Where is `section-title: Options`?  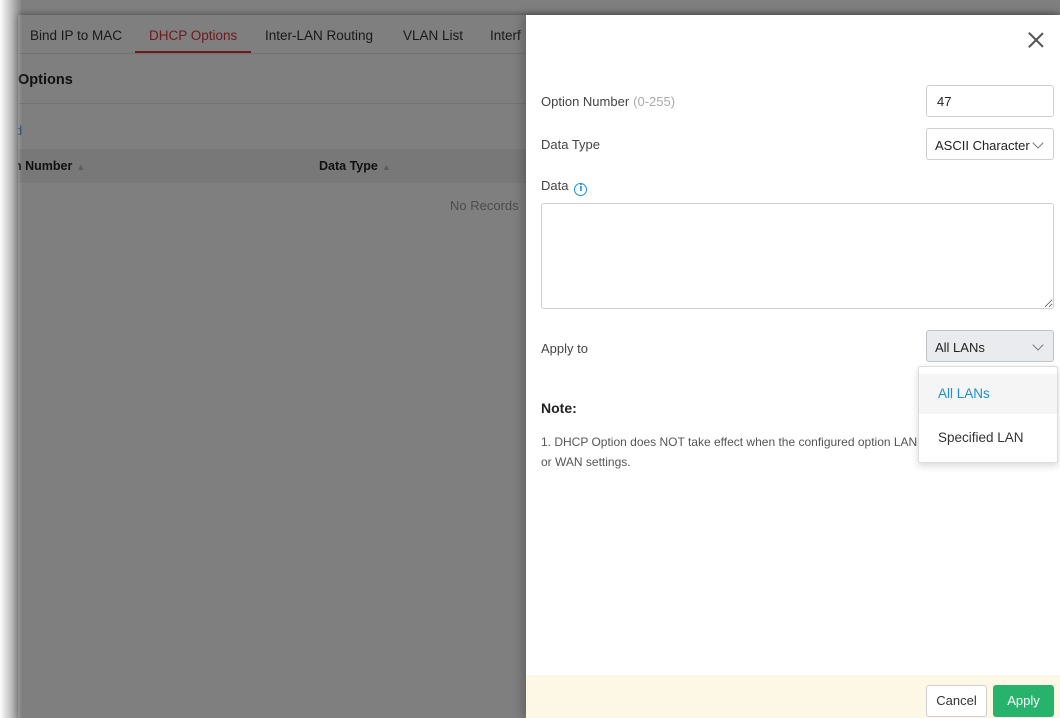
section-title: Options is located at coordinates (45, 80).